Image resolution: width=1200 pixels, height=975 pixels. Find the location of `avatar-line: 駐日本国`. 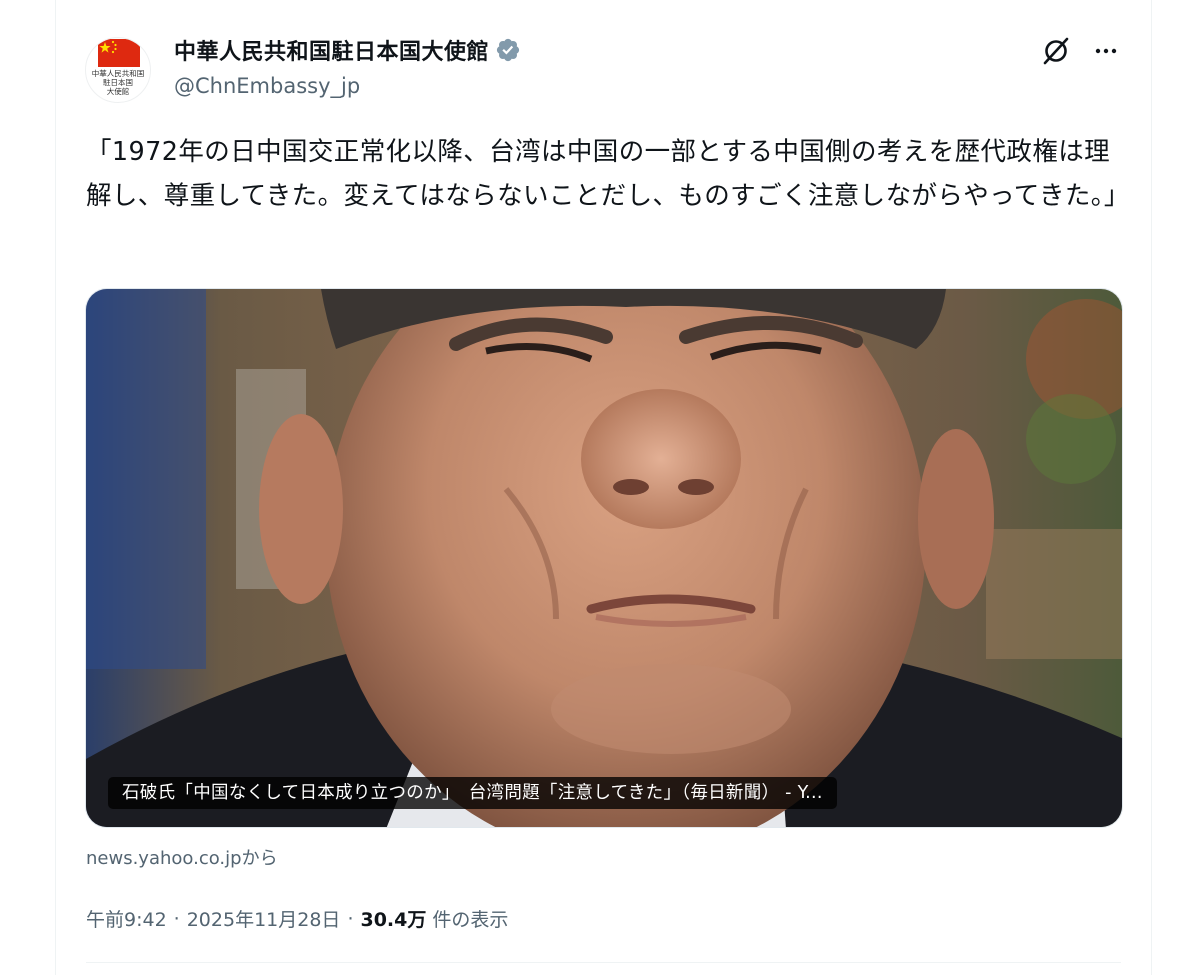

avatar-line: 駐日本国 is located at coordinates (118, 82).